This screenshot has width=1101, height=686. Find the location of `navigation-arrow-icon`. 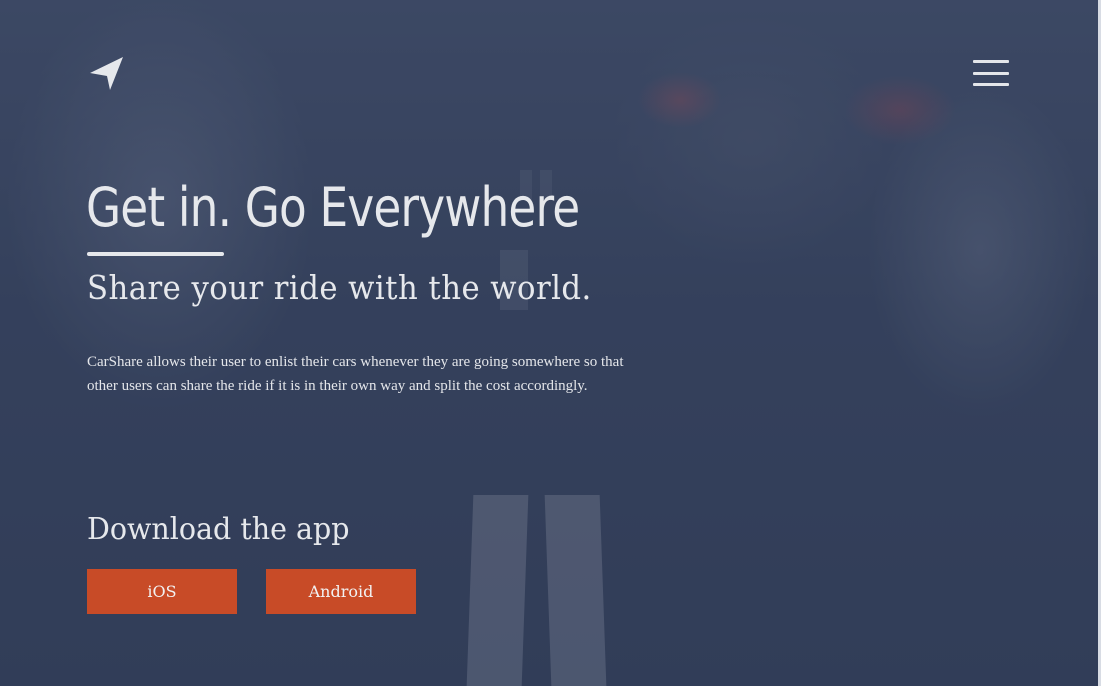

navigation-arrow-icon is located at coordinates (107, 73).